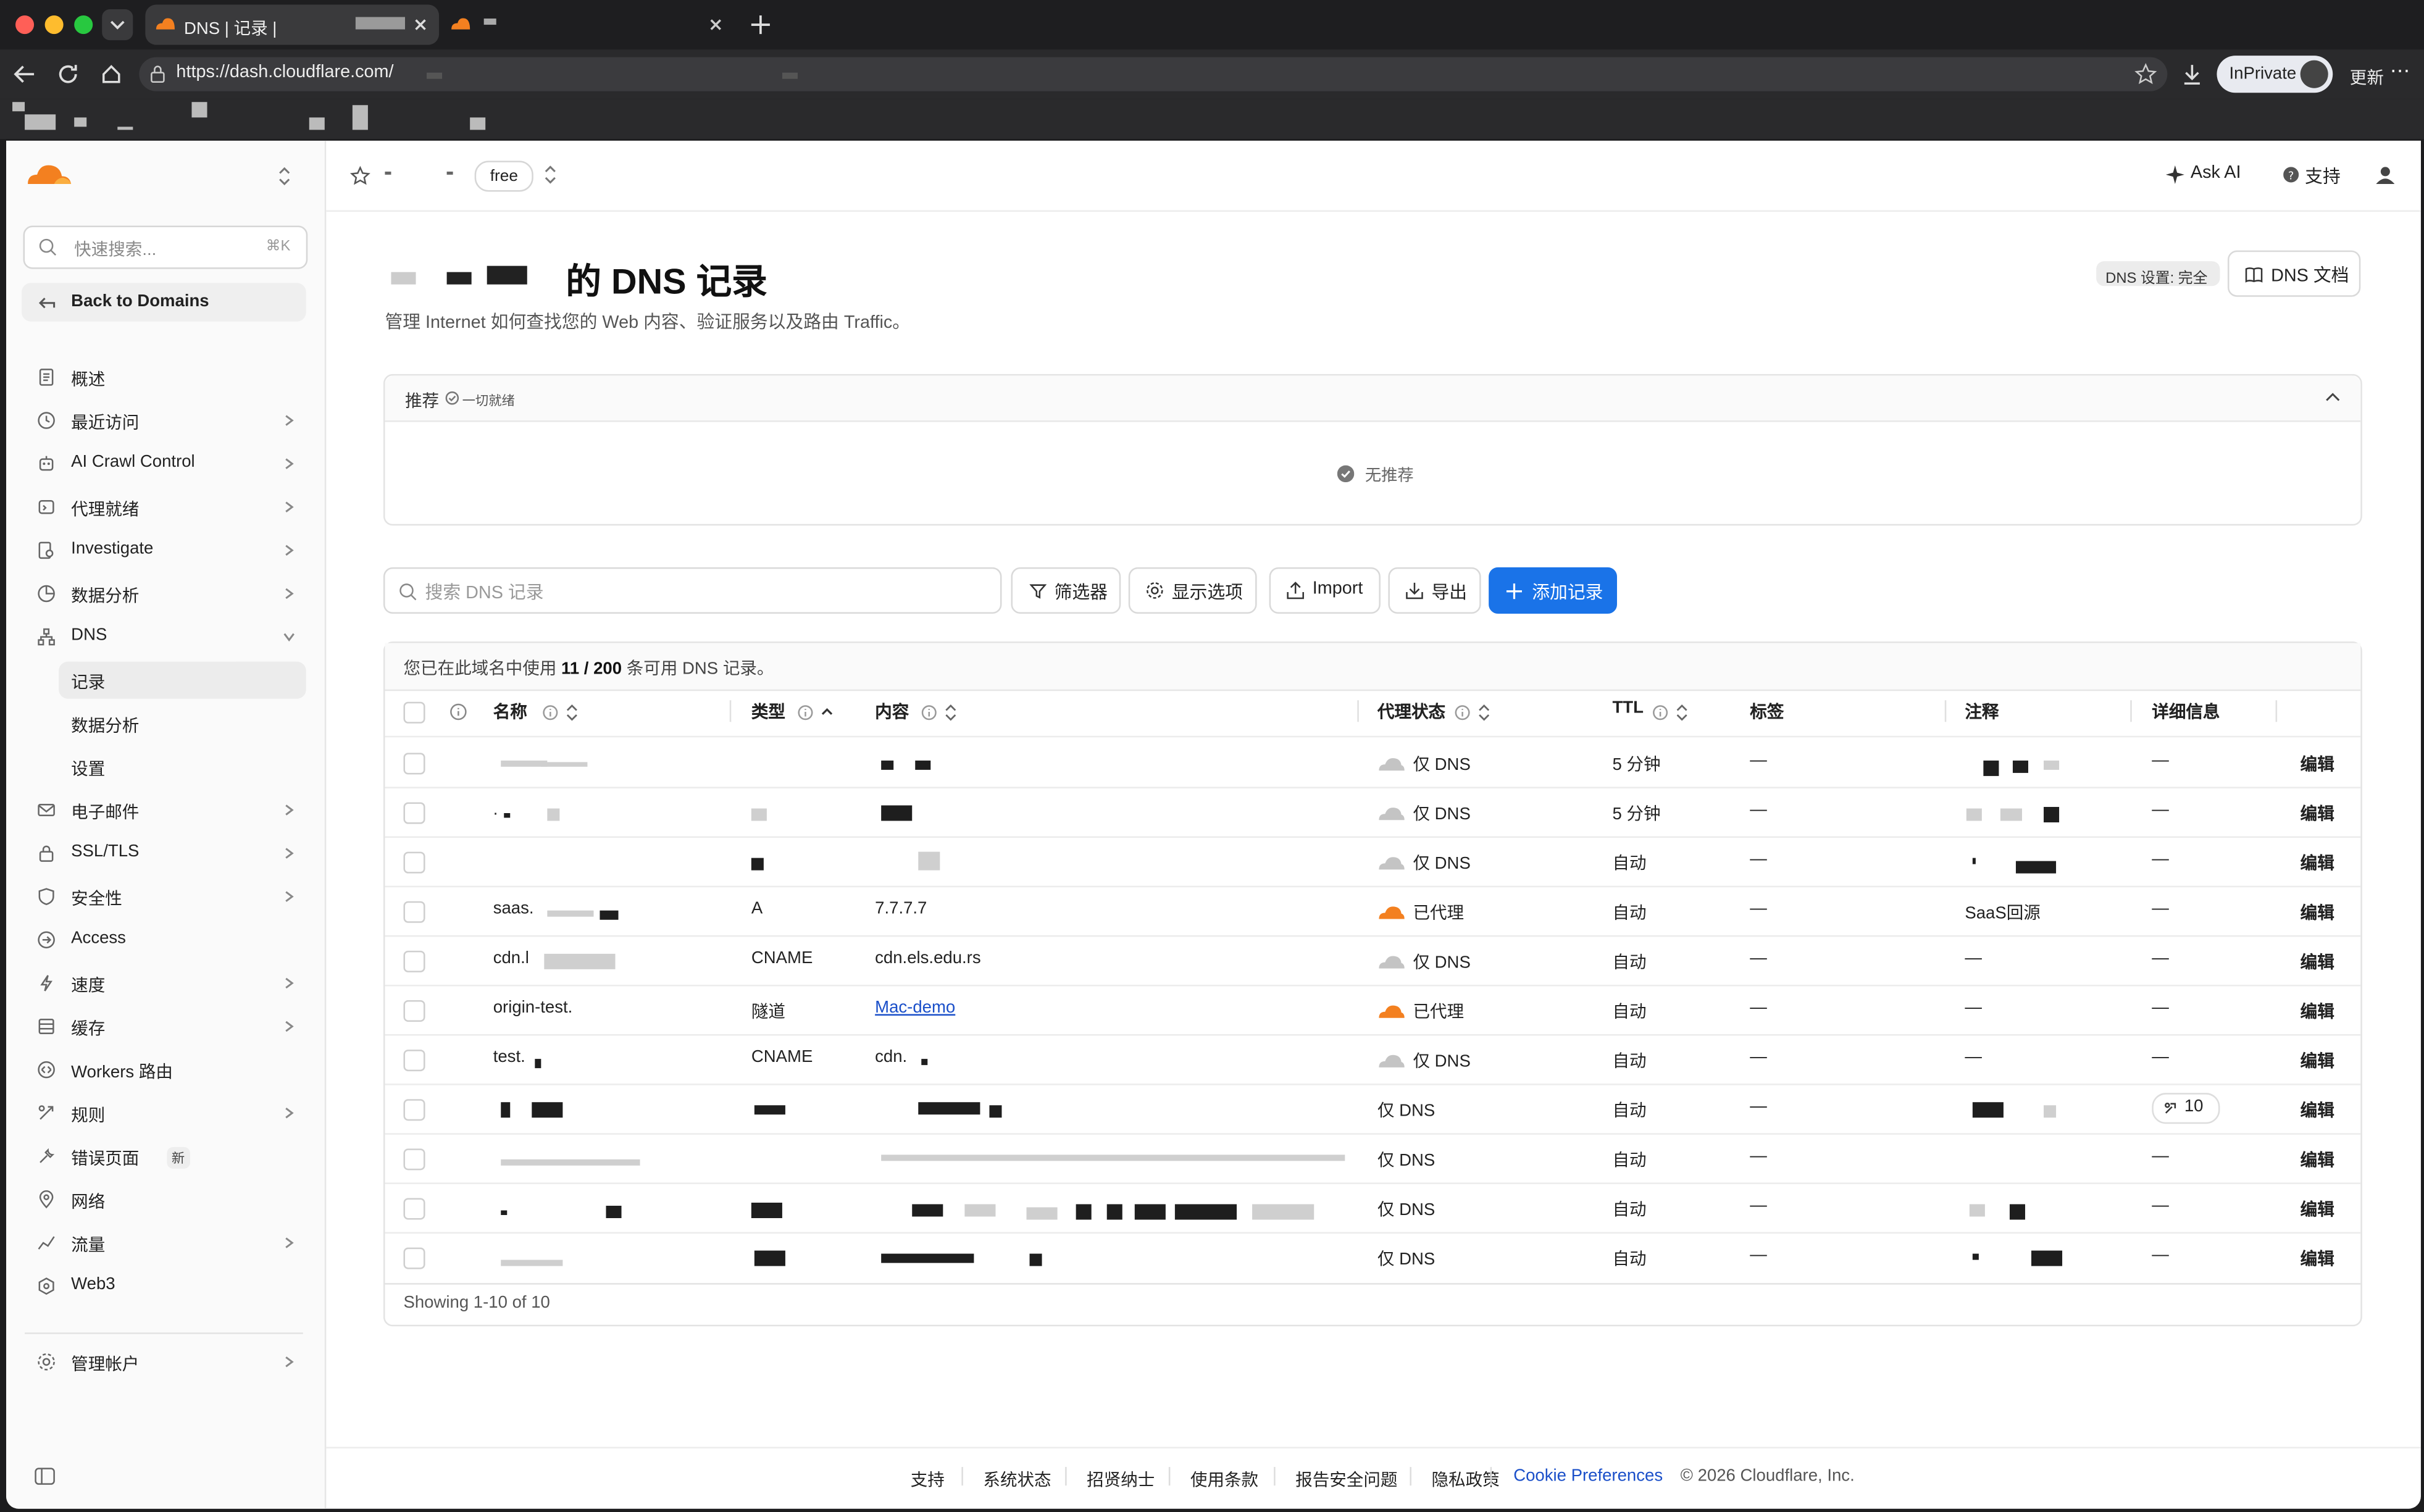 The width and height of the screenshot is (2424, 1512). Describe the element at coordinates (551, 174) in the screenshot. I see `zone-switch-icon` at that location.